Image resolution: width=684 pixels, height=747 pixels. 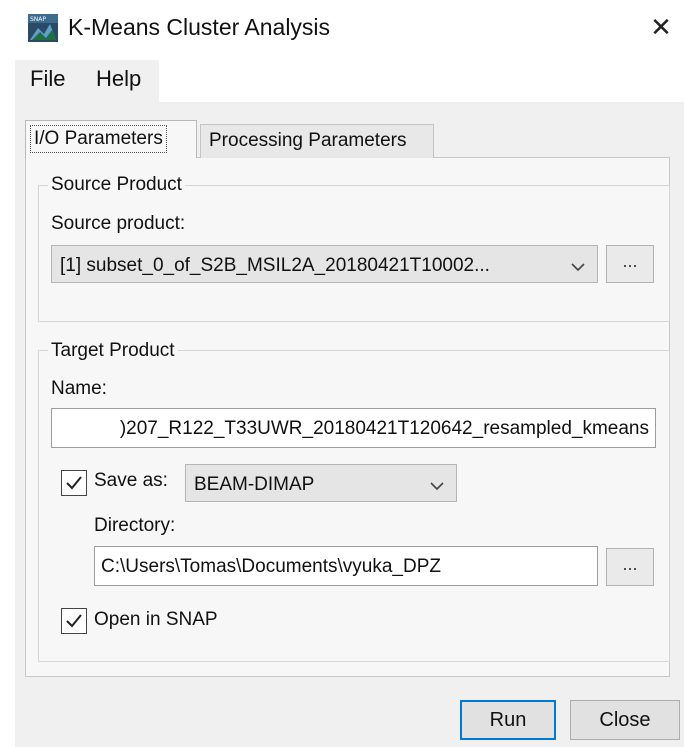 I want to click on close-icon: ✕, so click(x=661, y=27).